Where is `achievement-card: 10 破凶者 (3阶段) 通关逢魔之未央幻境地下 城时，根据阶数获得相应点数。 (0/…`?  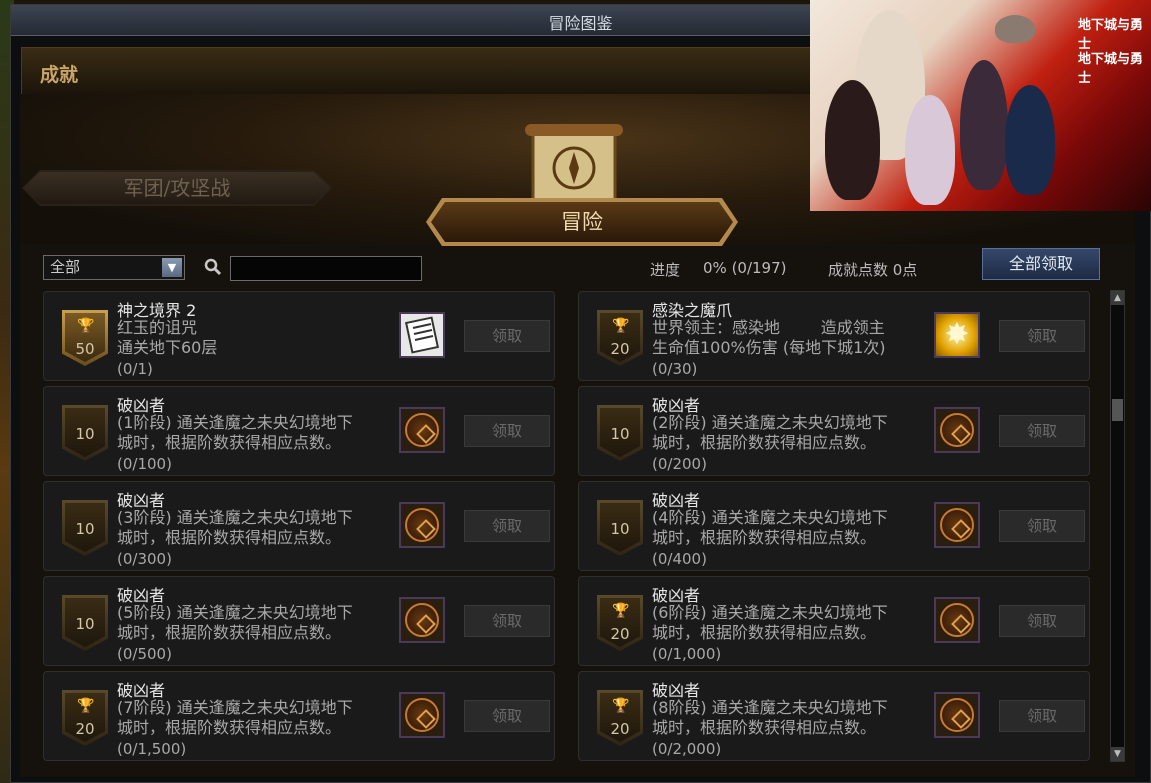
achievement-card: 10 破凶者 (3阶段) 通关逢魔之未央幻境地下 城时，根据阶数获得相应点数。 (0/… is located at coordinates (299, 526).